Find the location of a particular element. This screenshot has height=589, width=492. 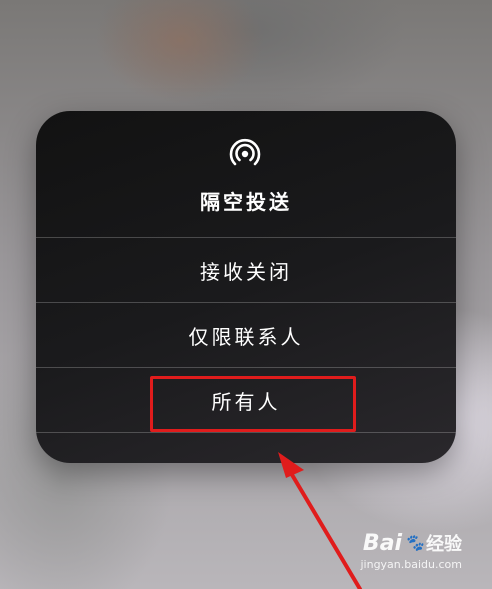

option-label: 接收关闭 is located at coordinates (246, 271).